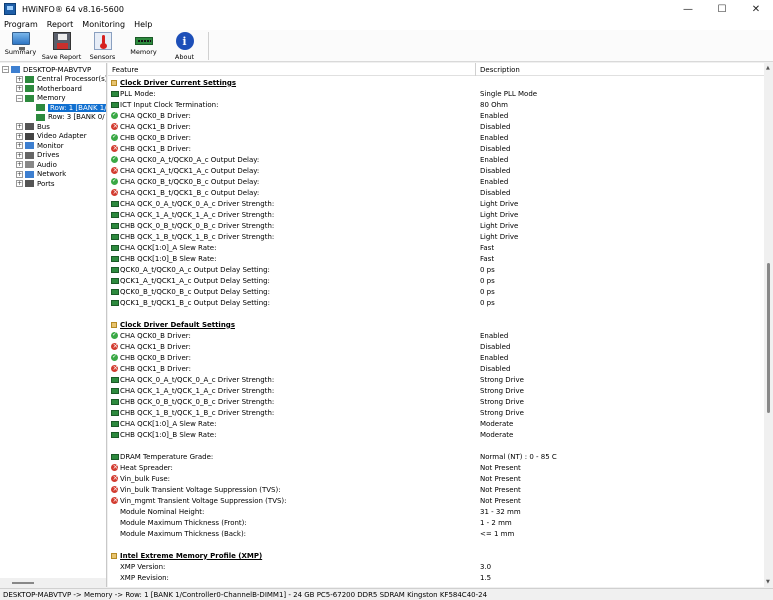 Image resolution: width=773 pixels, height=600 pixels. Describe the element at coordinates (35, 183) in the screenshot. I see `tree-item: + Ports` at that location.